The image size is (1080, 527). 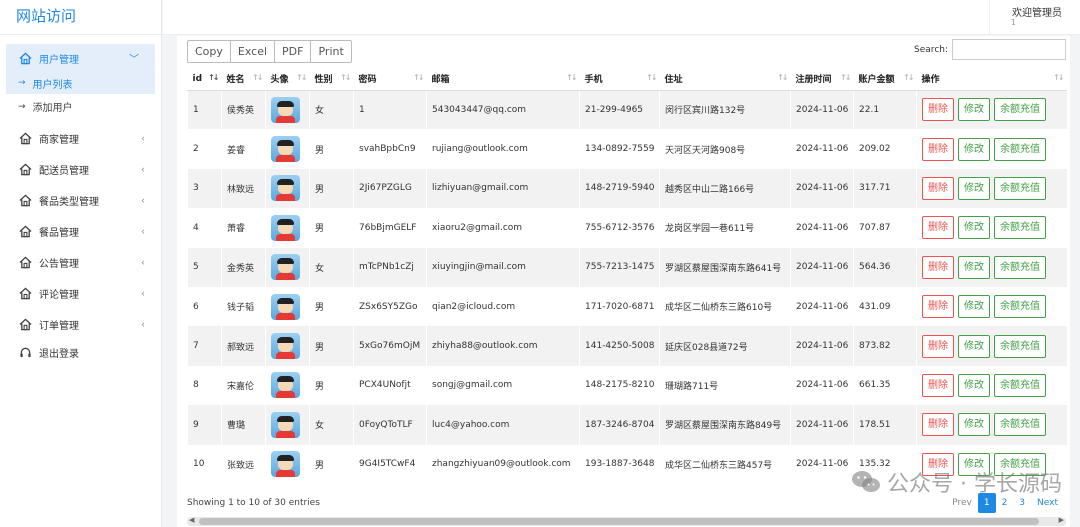 I want to click on column-label: 操作, so click(x=930, y=80).